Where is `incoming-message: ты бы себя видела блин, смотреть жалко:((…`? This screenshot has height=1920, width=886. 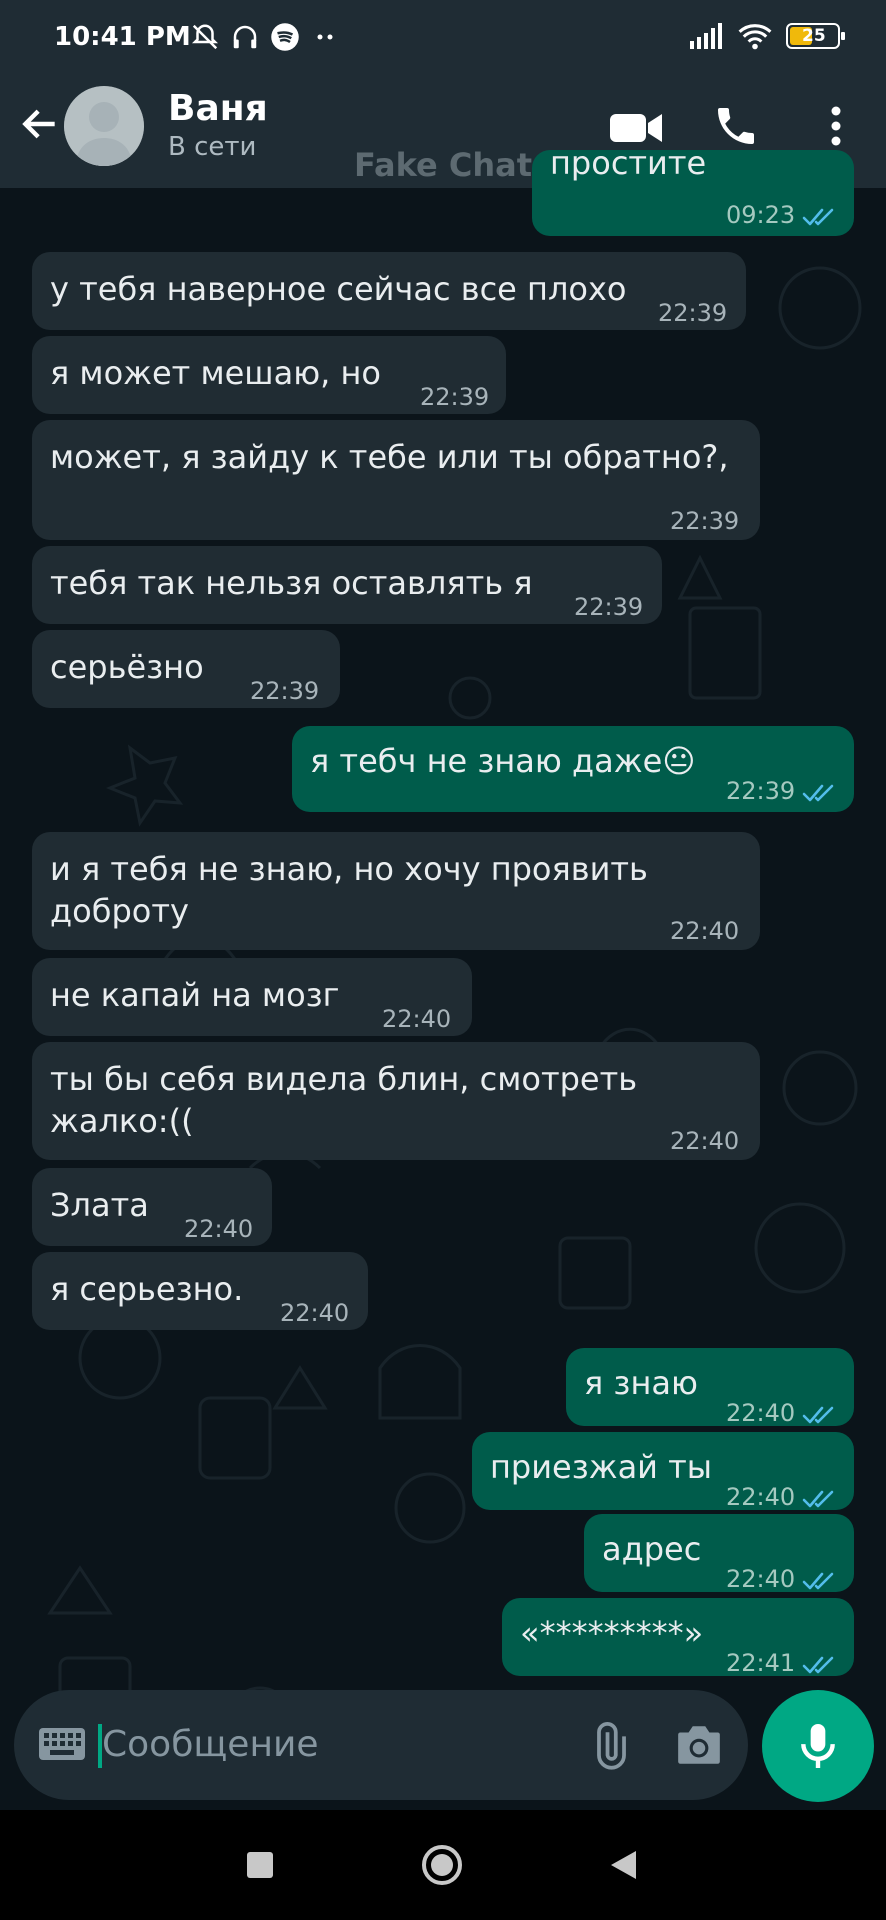 incoming-message: ты бы себя видела блин, смотреть жалко:((… is located at coordinates (396, 1101).